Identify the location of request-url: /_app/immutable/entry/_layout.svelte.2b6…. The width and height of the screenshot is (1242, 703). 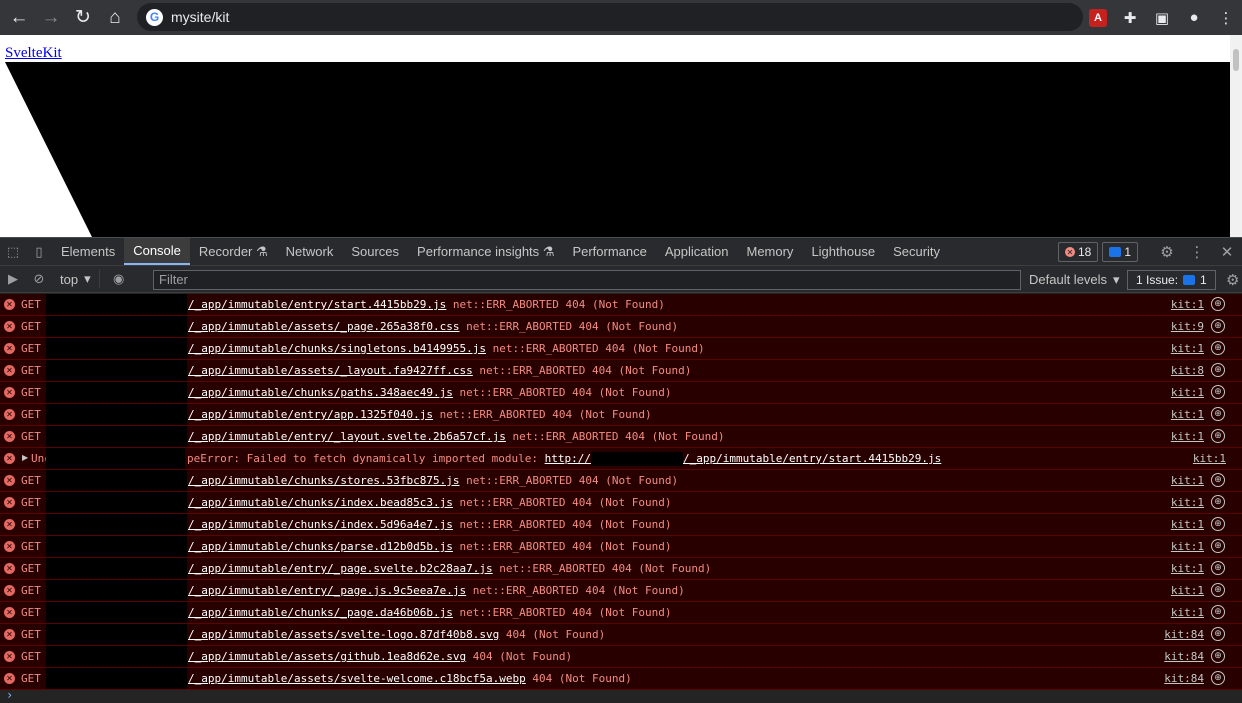
(347, 436).